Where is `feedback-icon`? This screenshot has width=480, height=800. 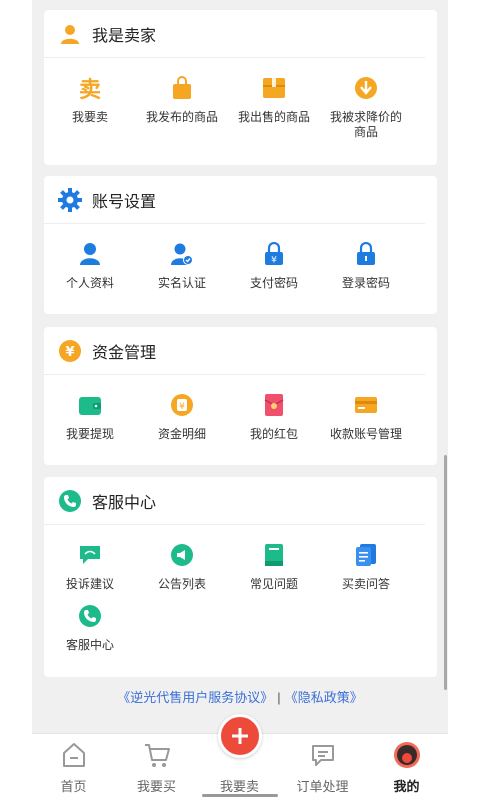 feedback-icon is located at coordinates (90, 555).